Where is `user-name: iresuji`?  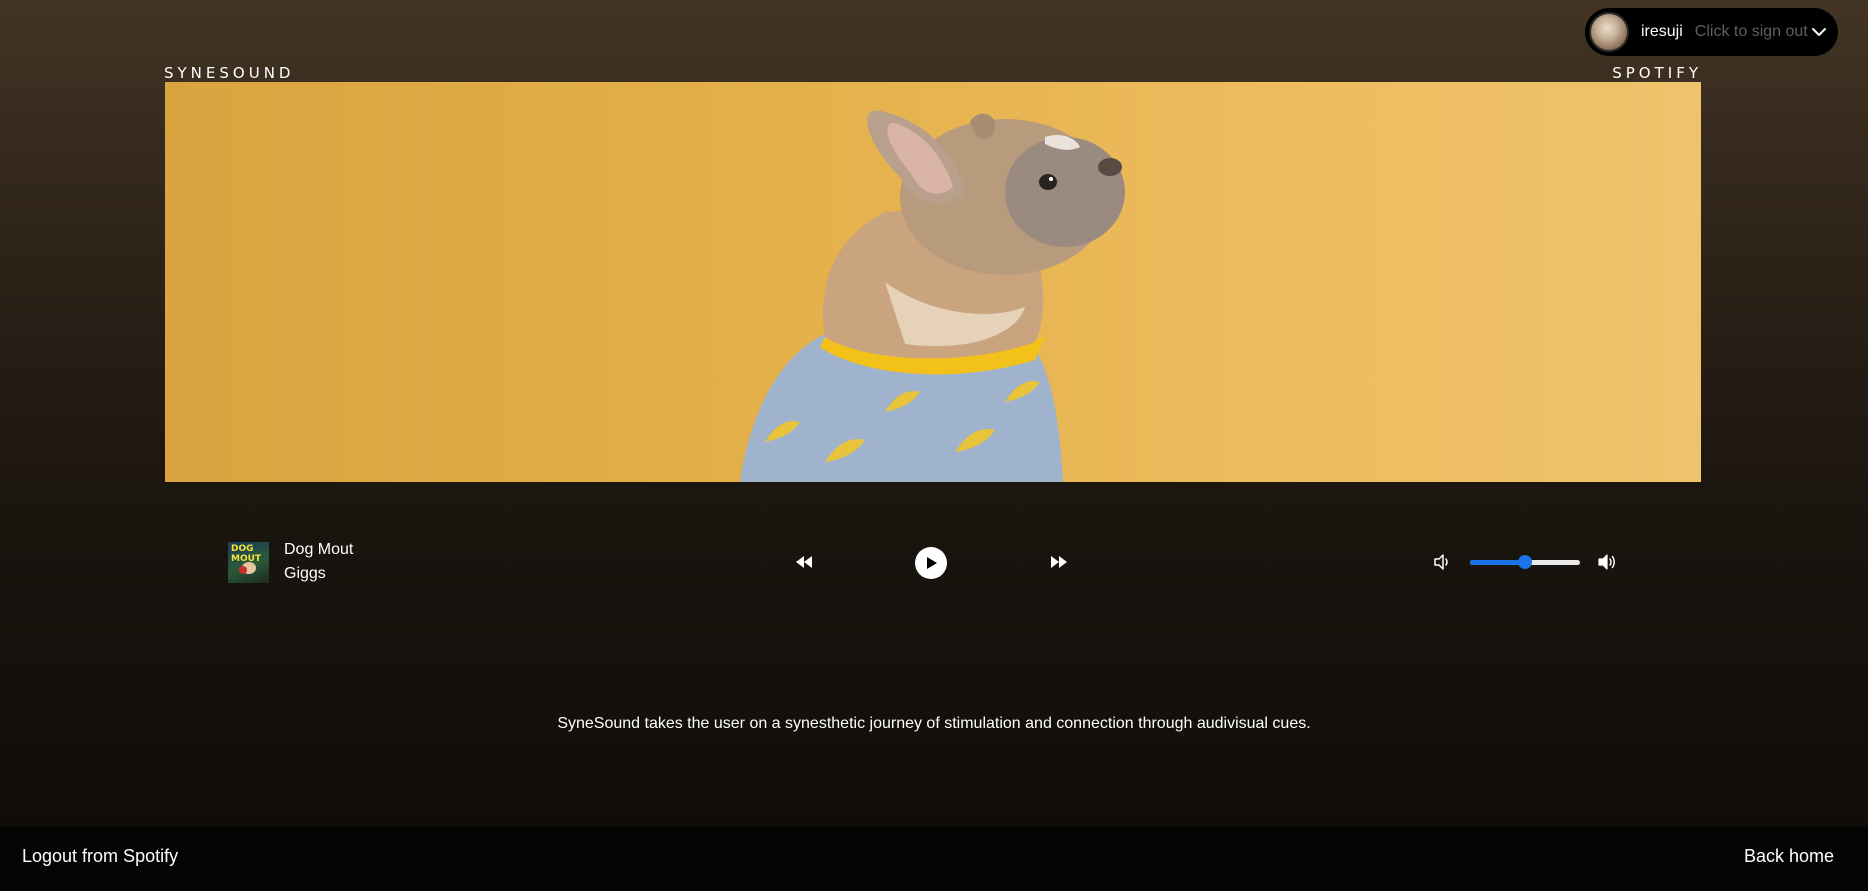
user-name: iresuji is located at coordinates (1662, 31).